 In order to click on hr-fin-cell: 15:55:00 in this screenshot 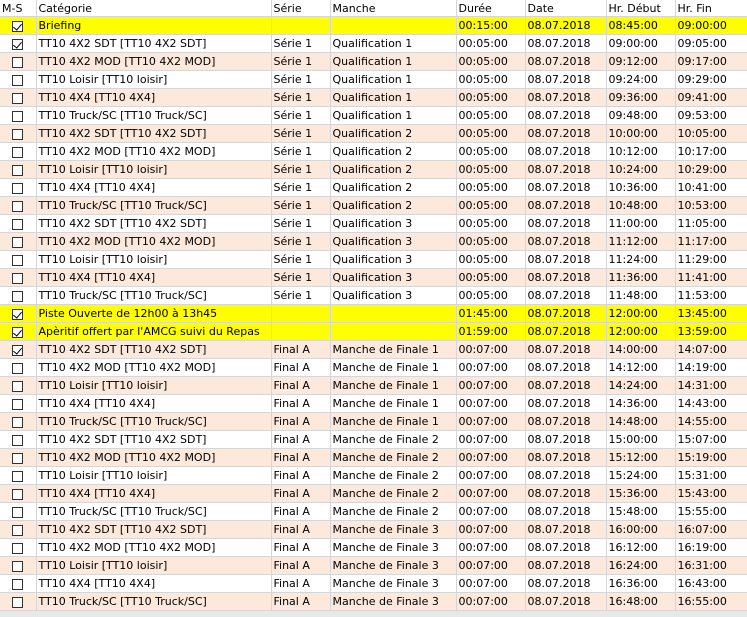, I will do `click(711, 511)`.